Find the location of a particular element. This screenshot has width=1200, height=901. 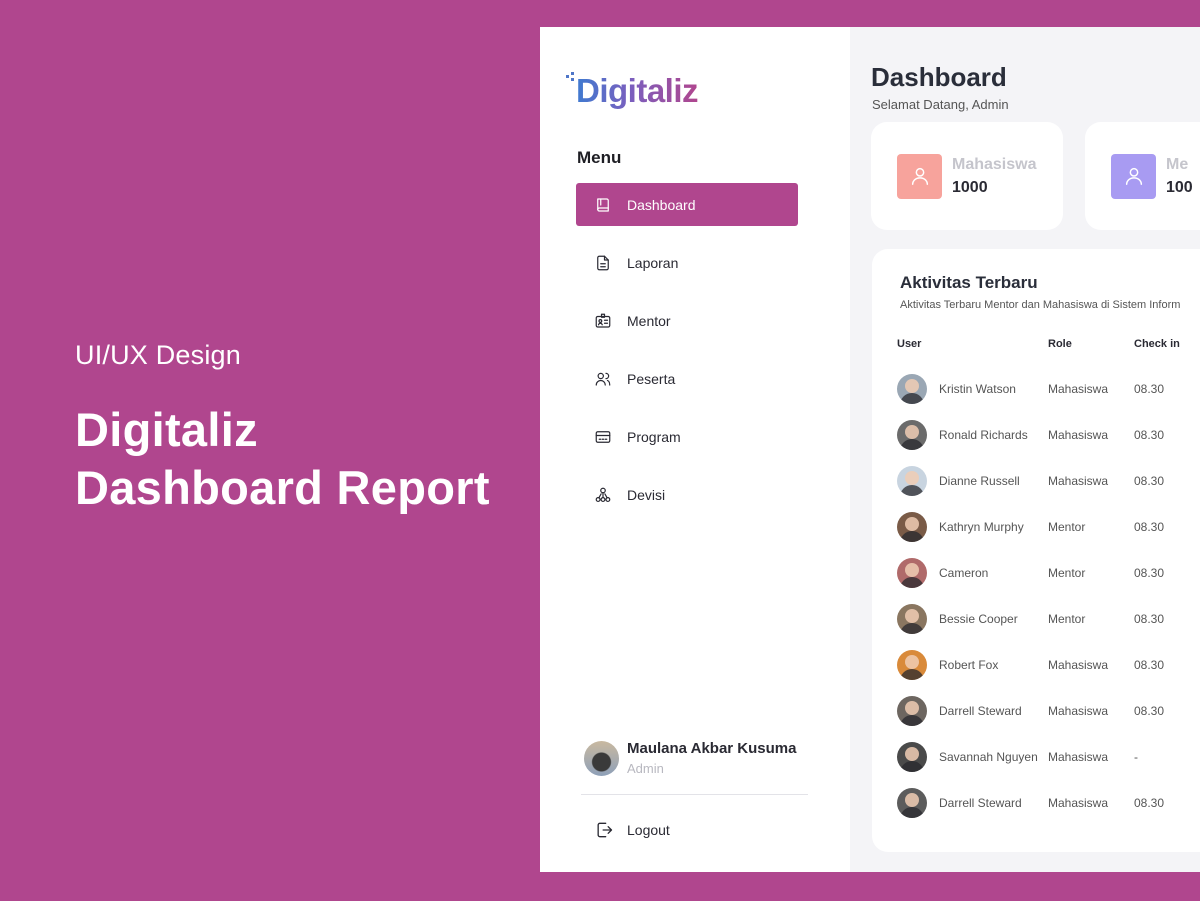

brand-logo: Digitaliz is located at coordinates (631, 91).